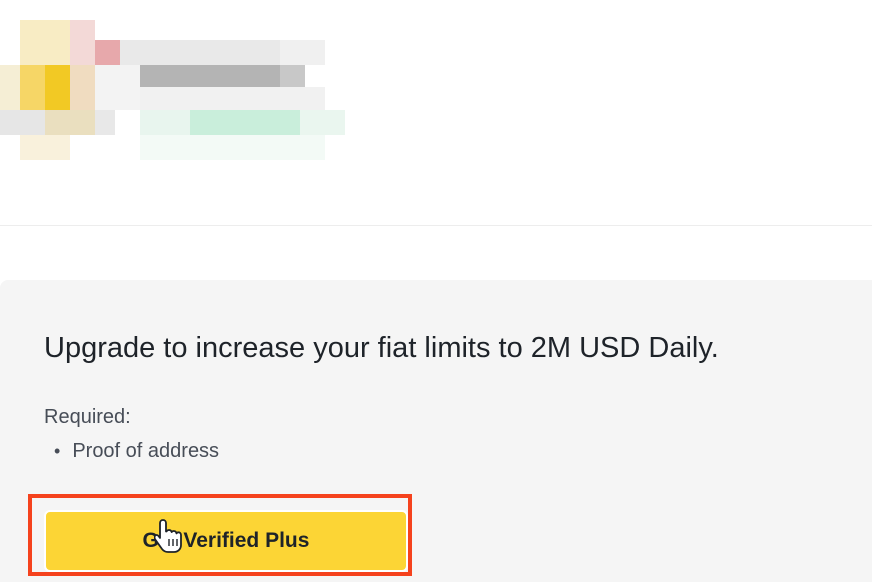  I want to click on redacted-profile-area, so click(180, 95).